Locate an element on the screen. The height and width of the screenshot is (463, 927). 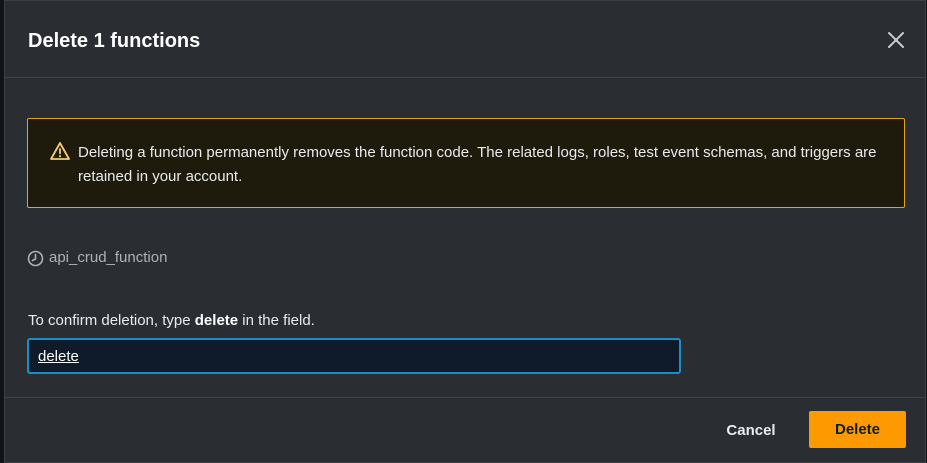
function-name: api_crud_function is located at coordinates (108, 257).